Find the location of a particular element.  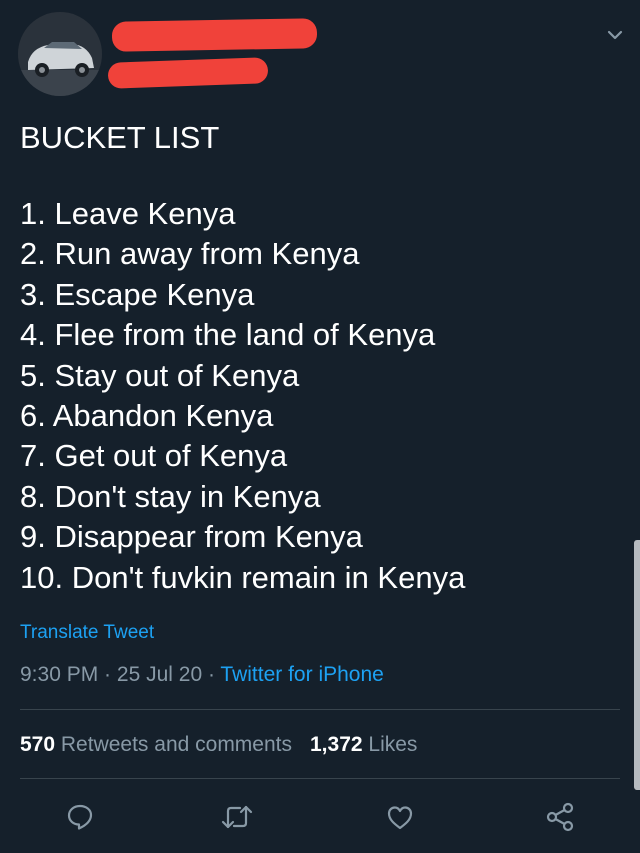

avatar is located at coordinates (60, 54).